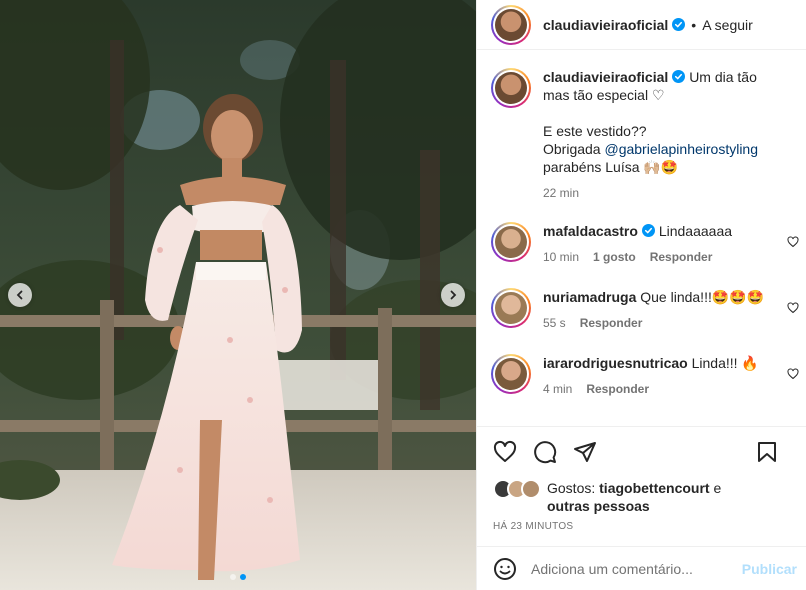  What do you see at coordinates (589, 297) in the screenshot?
I see `comment-username: nuriamadruga` at bounding box center [589, 297].